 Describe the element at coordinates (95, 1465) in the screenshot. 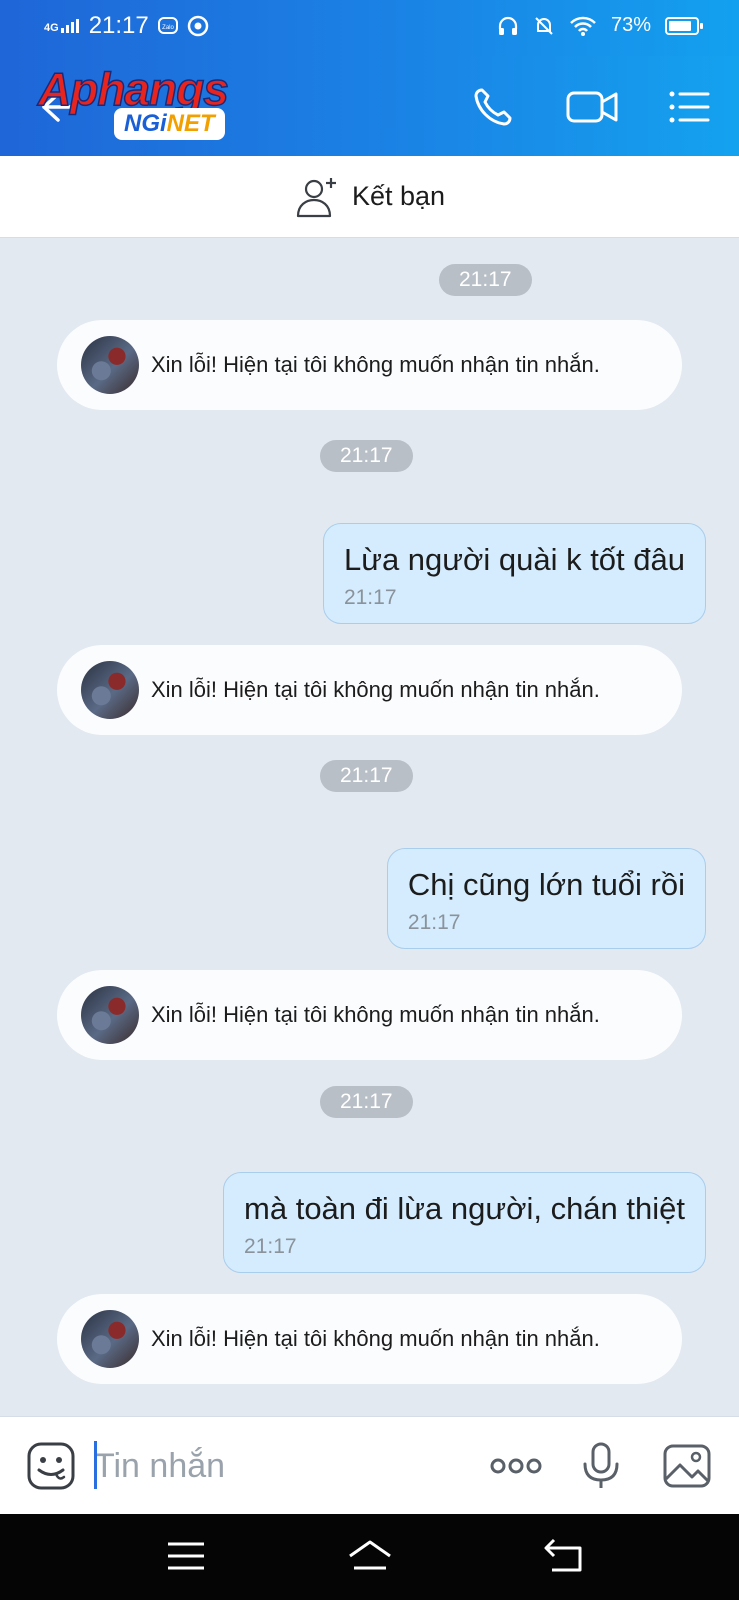

I see `text-caret` at that location.